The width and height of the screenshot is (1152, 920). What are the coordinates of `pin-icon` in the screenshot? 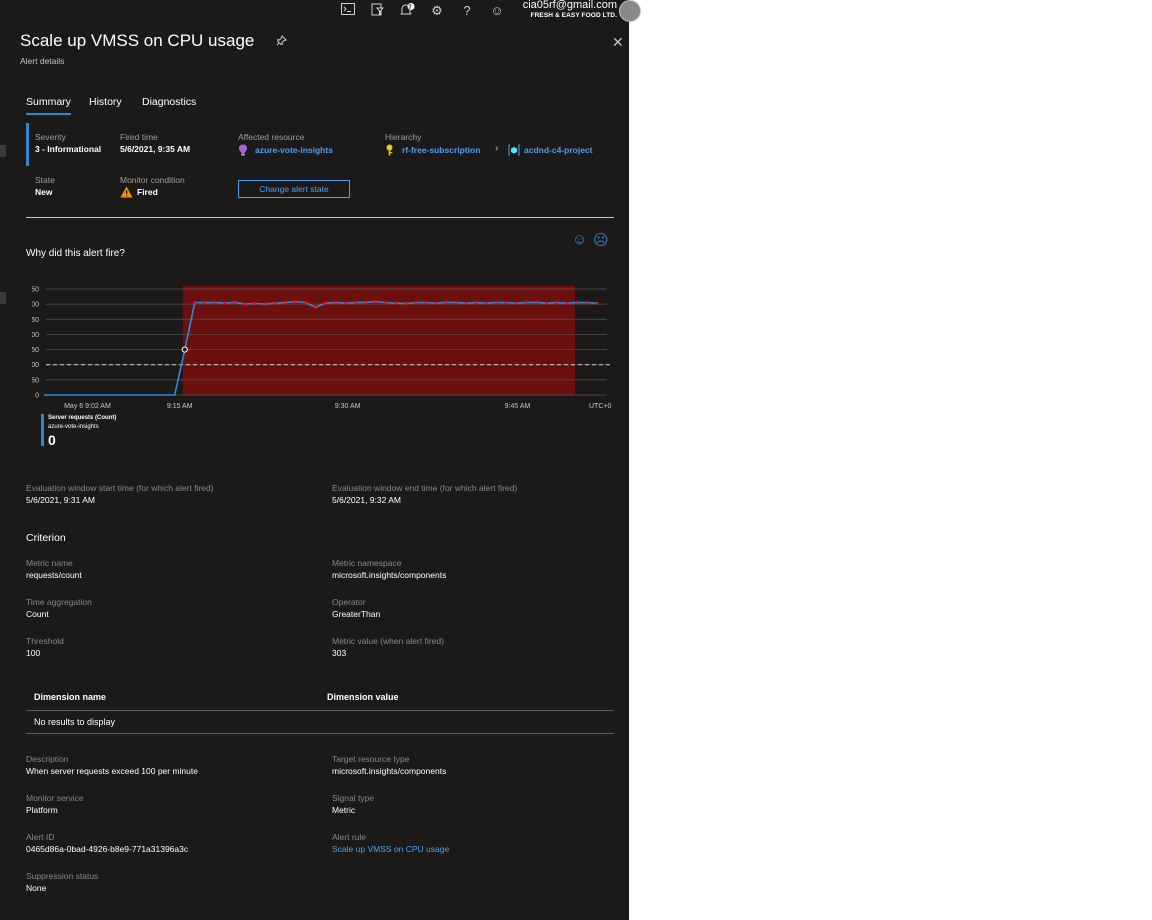 It's located at (281, 42).